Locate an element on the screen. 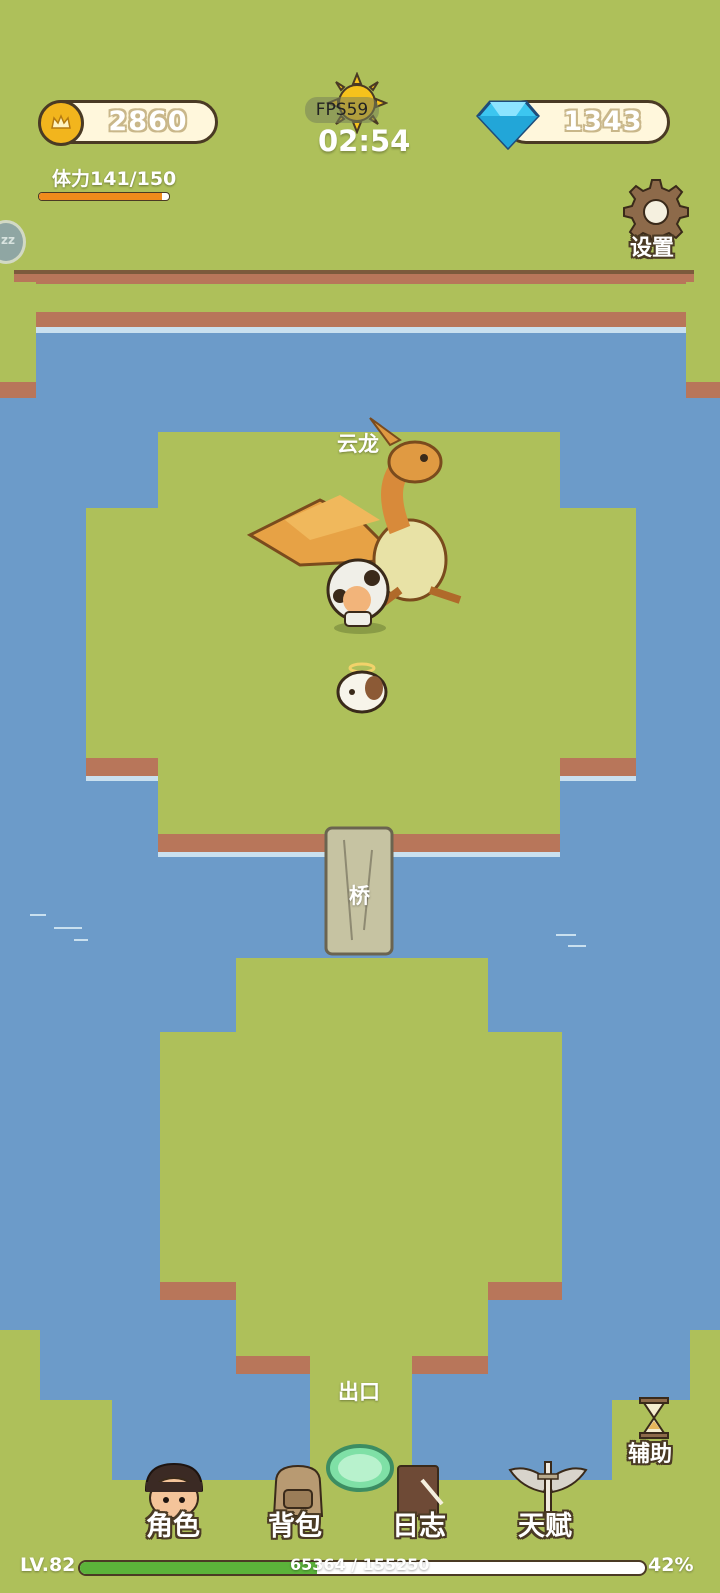 The image size is (720, 1593). exit-label: 出口 is located at coordinates (359, 1391).